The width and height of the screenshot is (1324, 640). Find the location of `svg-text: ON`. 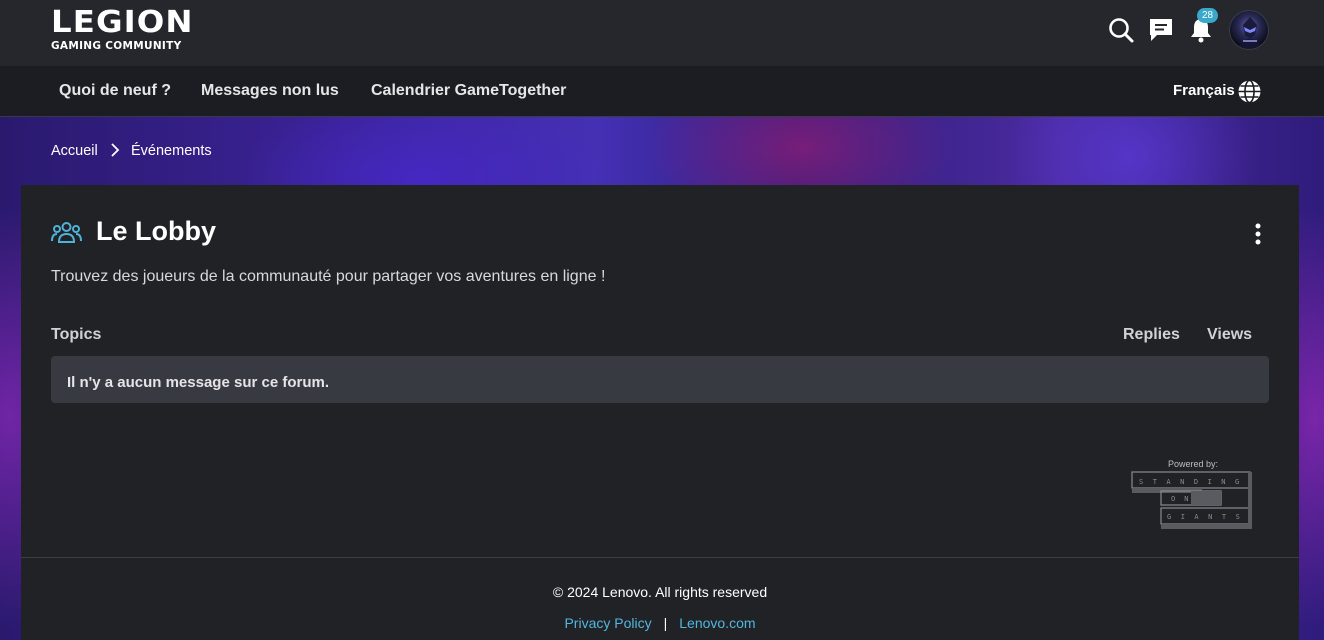

svg-text: ON is located at coordinates (1184, 499).